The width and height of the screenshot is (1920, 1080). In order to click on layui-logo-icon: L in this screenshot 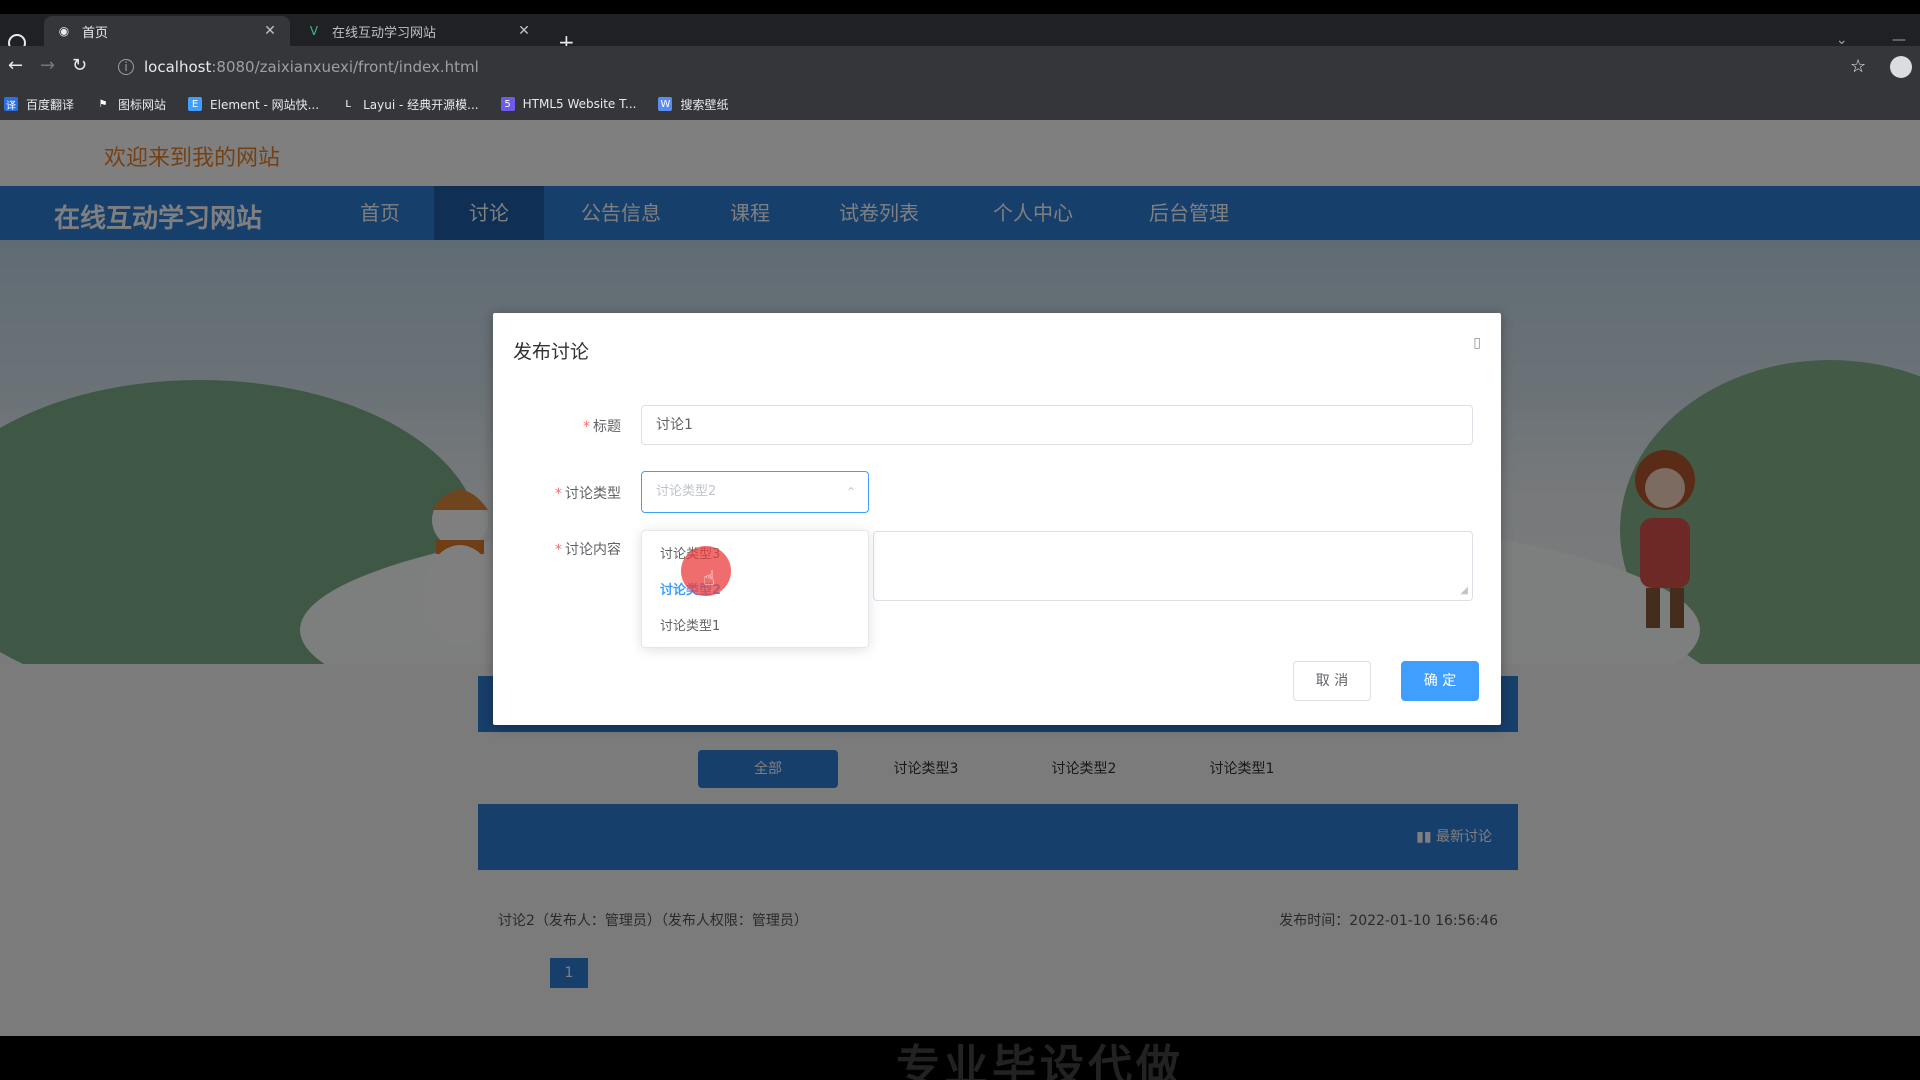, I will do `click(348, 104)`.